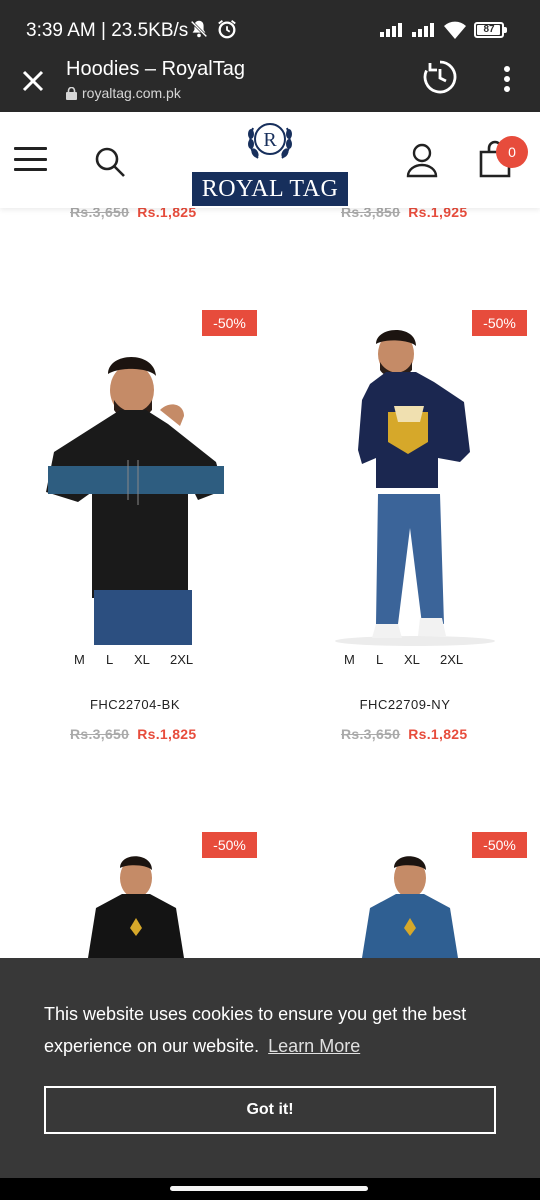 The width and height of the screenshot is (540, 1200). Describe the element at coordinates (270, 29) in the screenshot. I see `status-bar: 3:39 AM | 23.5KB/s 87` at that location.